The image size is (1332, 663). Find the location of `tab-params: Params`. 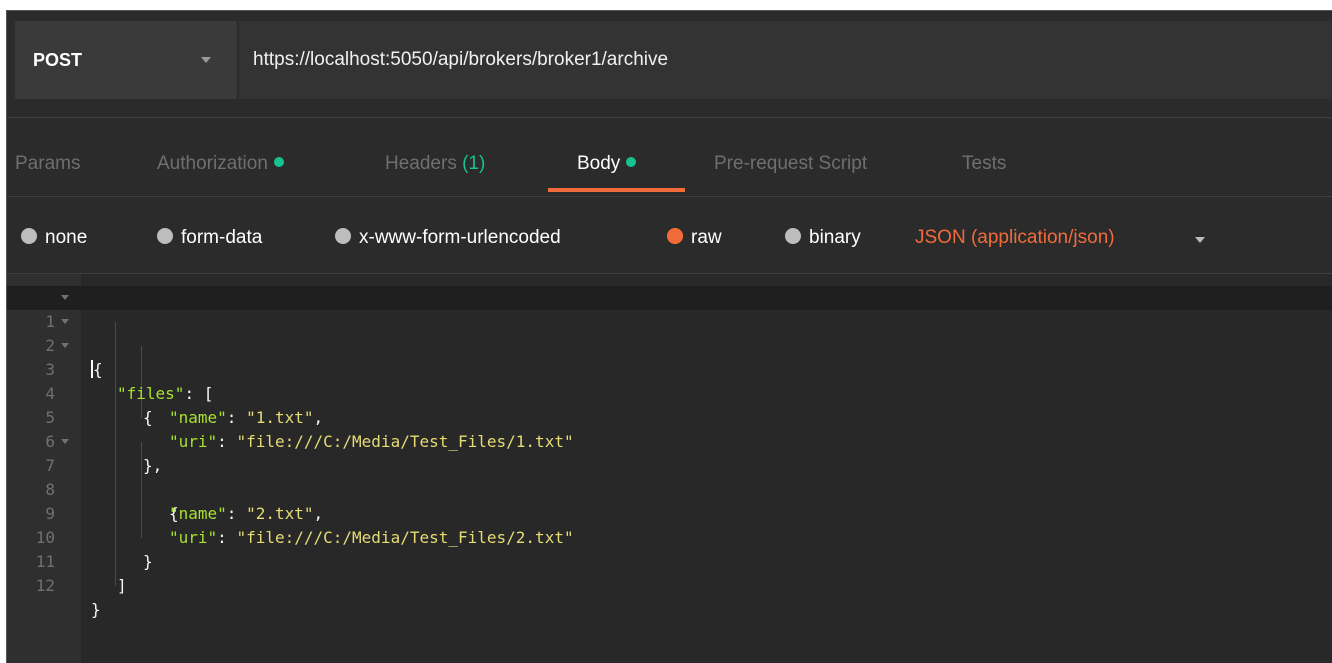

tab-params: Params is located at coordinates (47, 164).